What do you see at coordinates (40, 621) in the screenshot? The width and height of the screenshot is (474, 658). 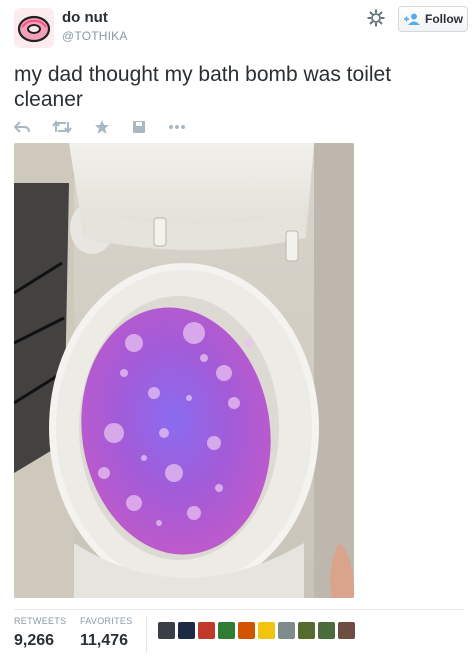 I see `retweets-label: RETWEETS` at bounding box center [40, 621].